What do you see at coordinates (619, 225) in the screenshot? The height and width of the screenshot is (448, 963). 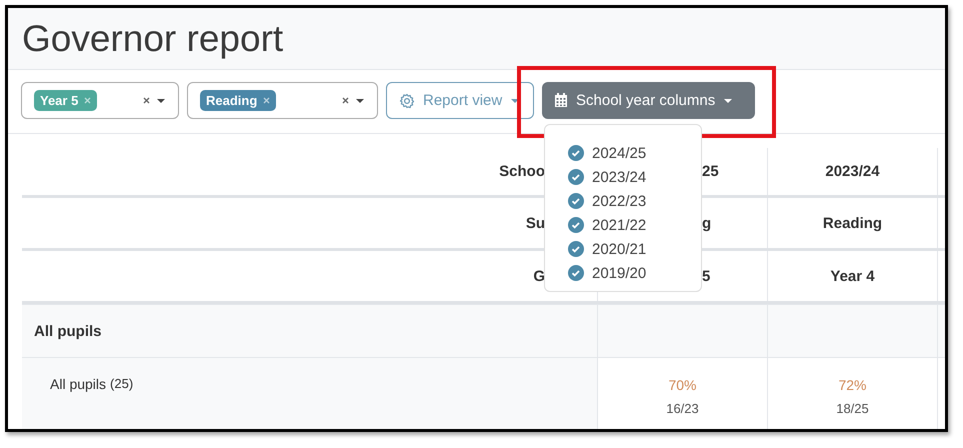 I see `menu-item: 2021/22` at bounding box center [619, 225].